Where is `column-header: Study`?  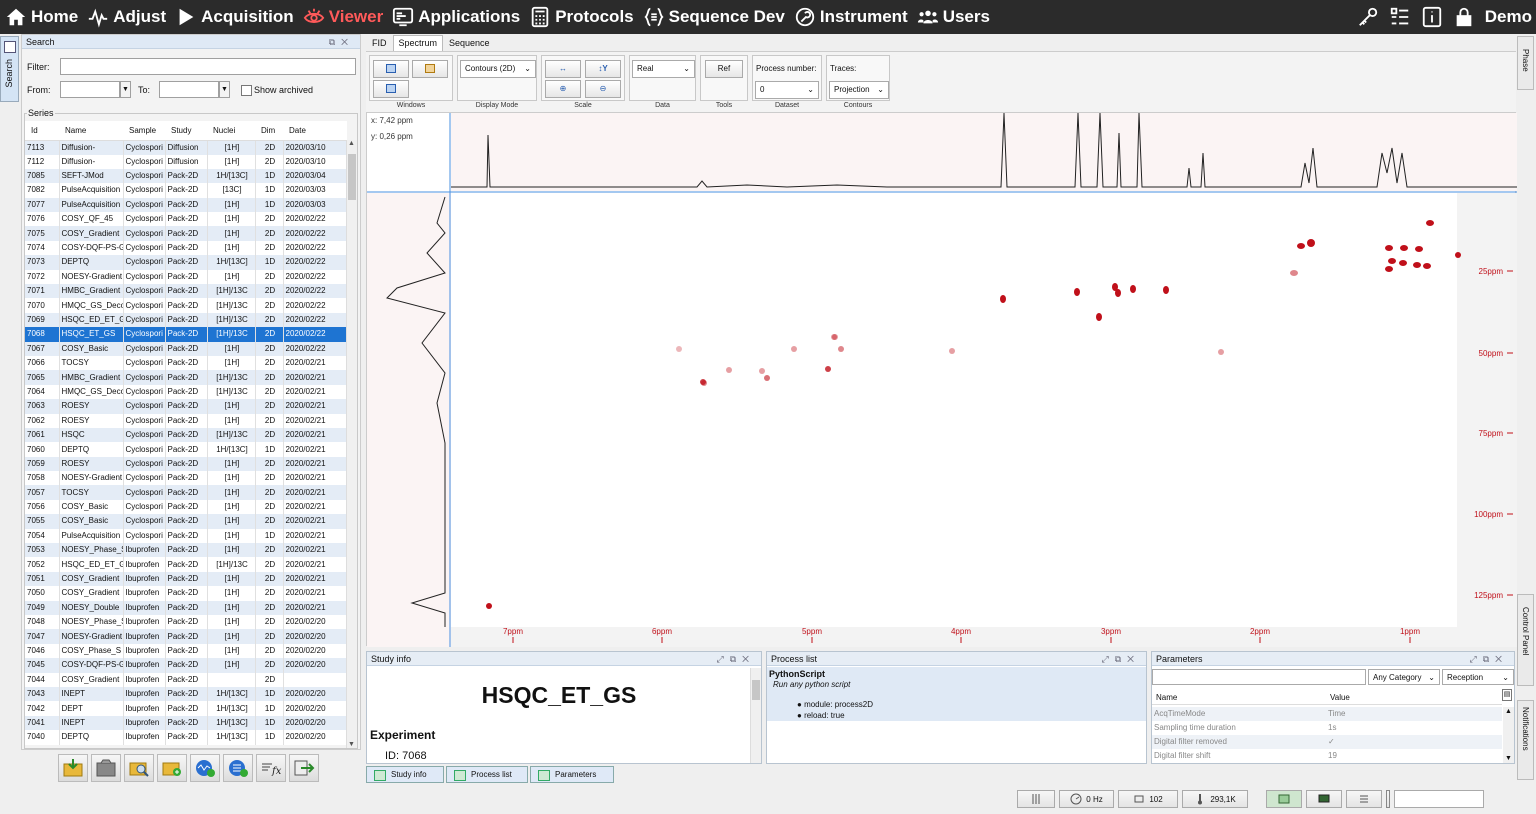 column-header: Study is located at coordinates (186, 131).